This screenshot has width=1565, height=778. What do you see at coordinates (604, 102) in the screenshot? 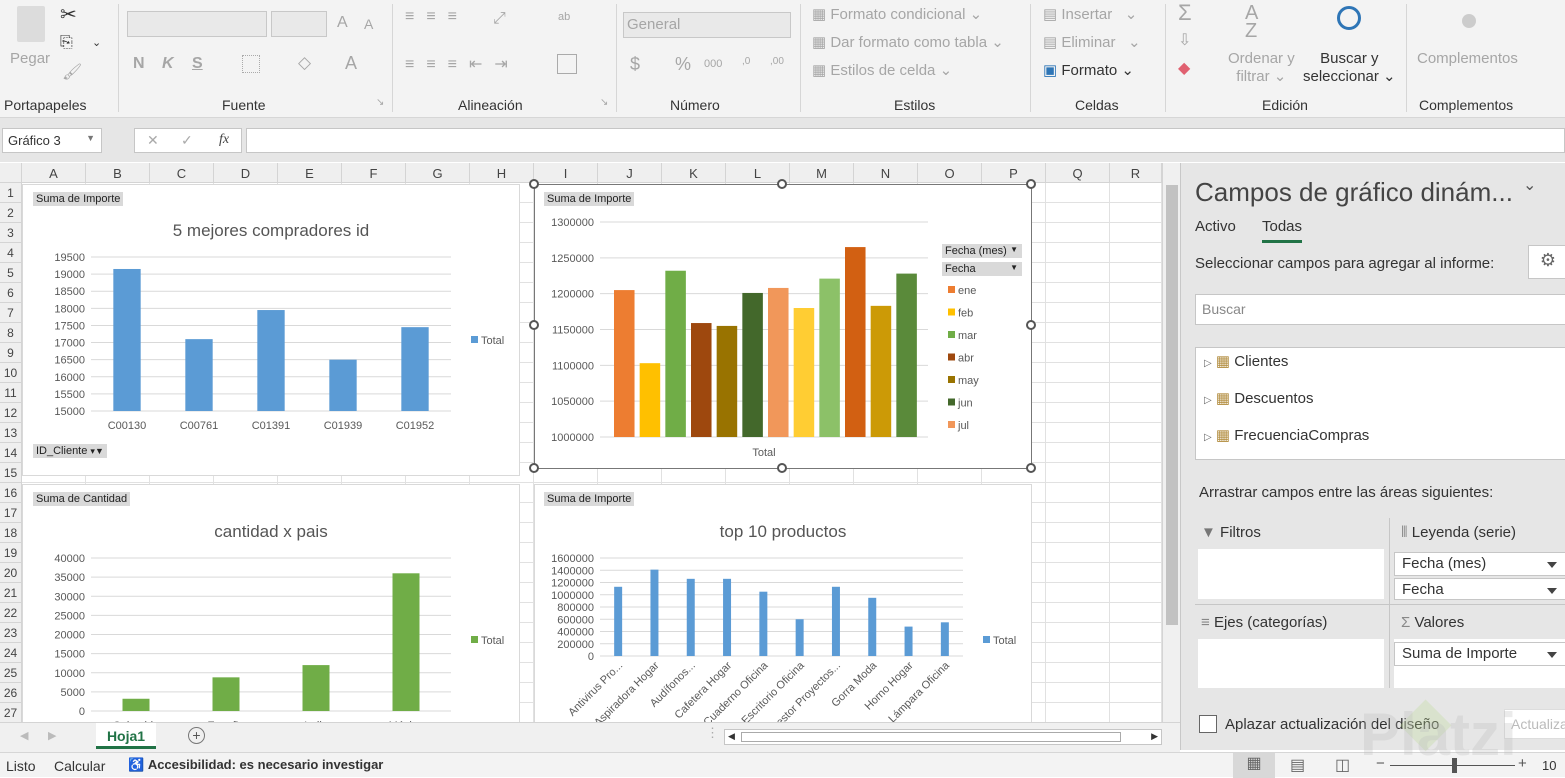
I see `dialog-launcher-icon: ↘` at bounding box center [604, 102].